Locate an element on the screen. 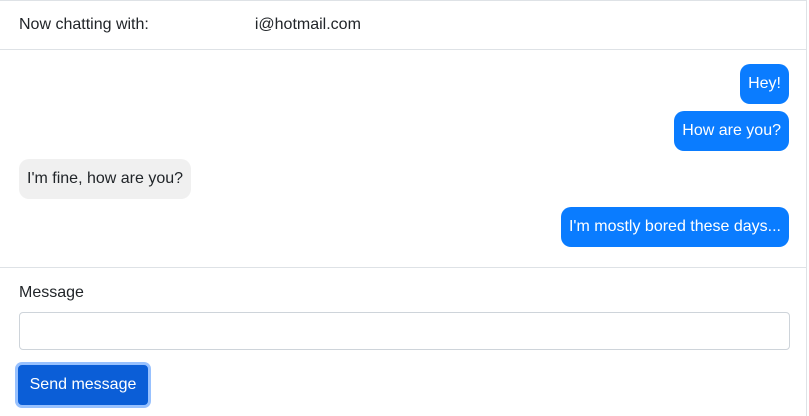 This screenshot has width=809, height=416. message-bubble-sent: How are you? is located at coordinates (731, 131).